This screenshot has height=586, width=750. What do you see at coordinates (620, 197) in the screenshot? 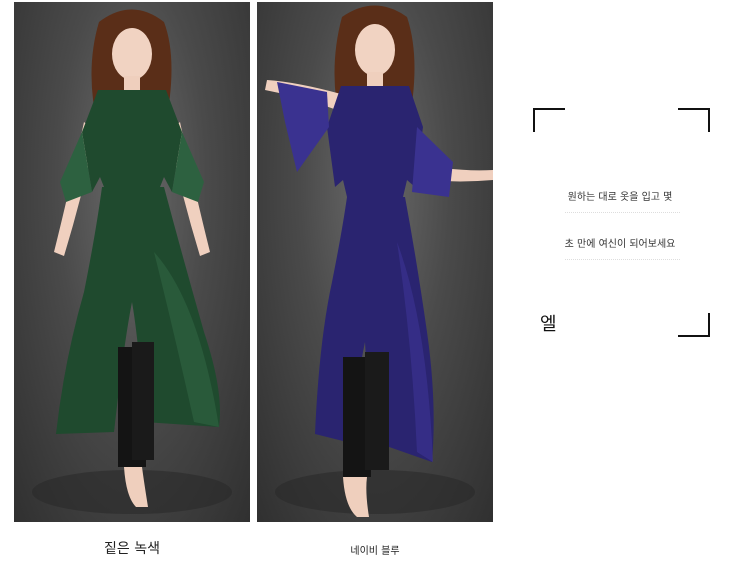
I see `promo-line-1: 원하는 대로 옷을 입고 몇` at bounding box center [620, 197].